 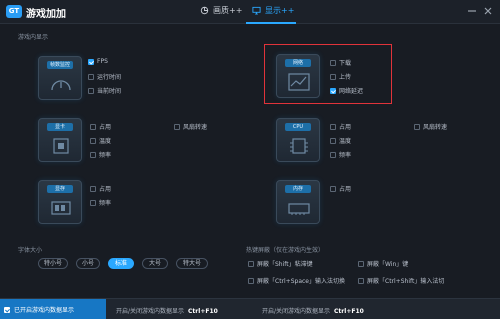 What do you see at coordinates (91, 61) in the screenshot?
I see `fps-checkbox` at bounding box center [91, 61].